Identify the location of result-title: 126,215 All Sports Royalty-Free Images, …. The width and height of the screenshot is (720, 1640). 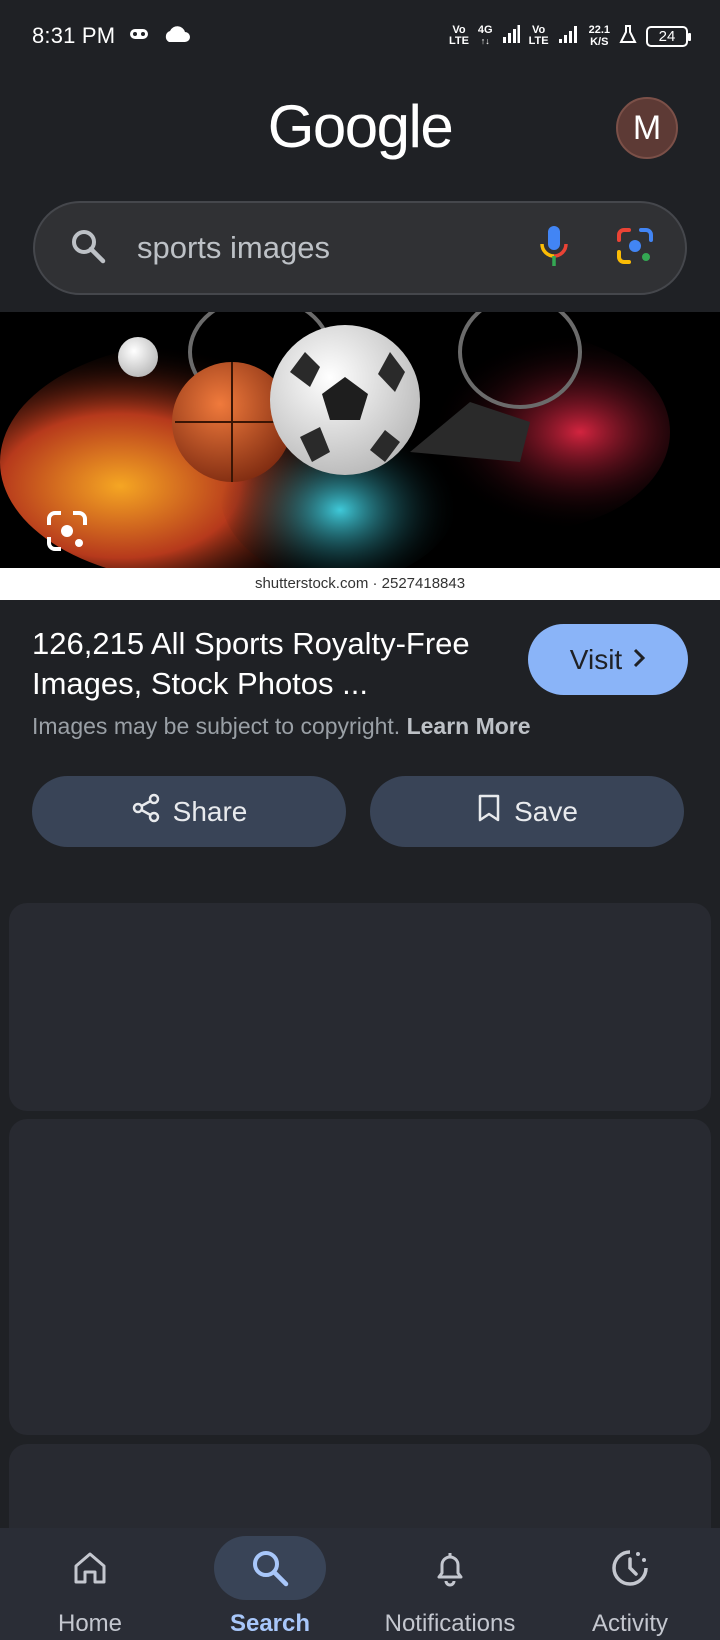
(267, 664).